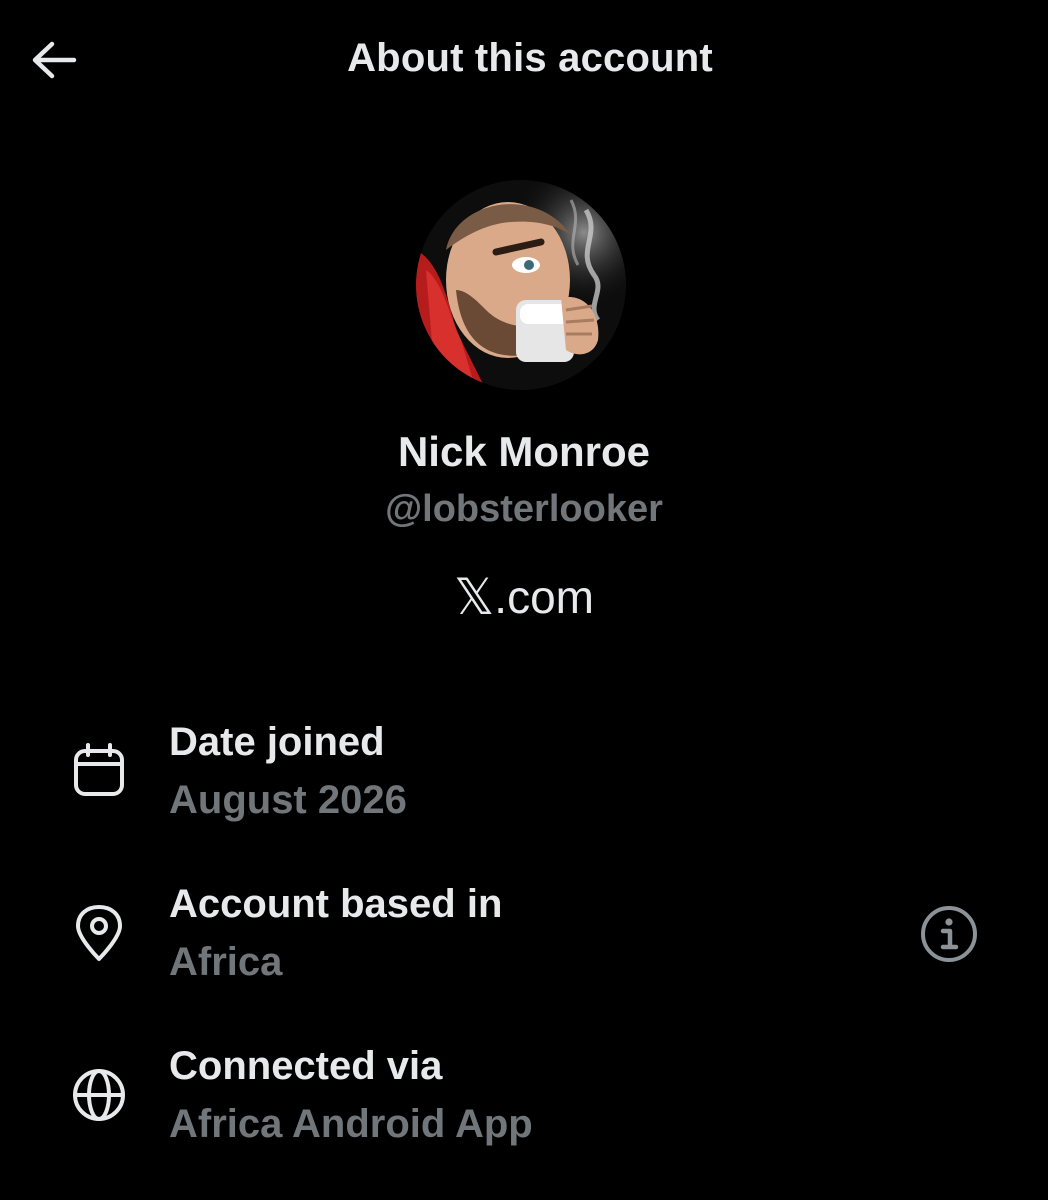 The width and height of the screenshot is (1048, 1200). Describe the element at coordinates (524, 451) in the screenshot. I see `display-name: Nick Monroe` at that location.